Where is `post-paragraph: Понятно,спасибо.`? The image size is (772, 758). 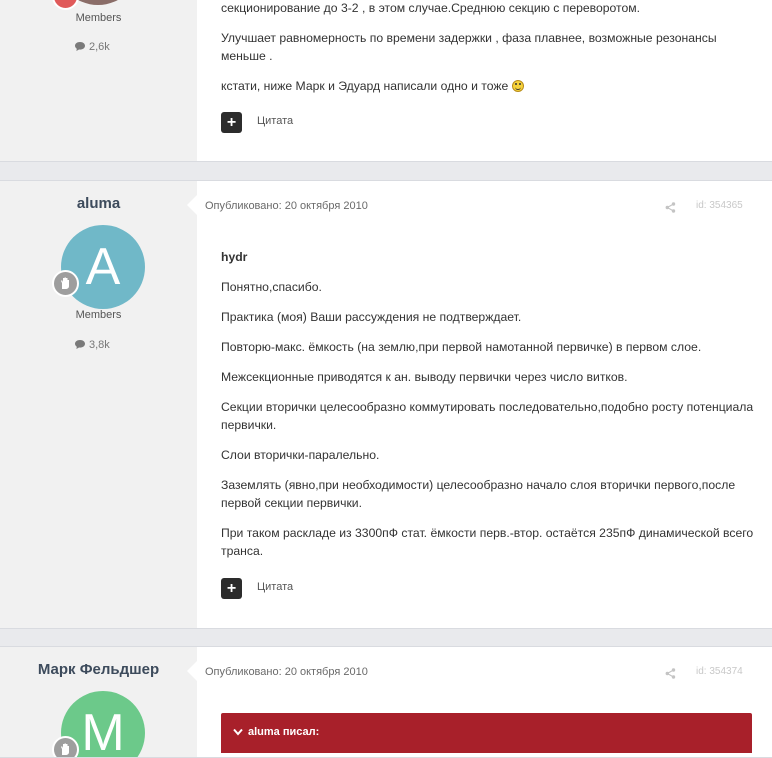
post-paragraph: Понятно,спасибо. is located at coordinates (271, 287).